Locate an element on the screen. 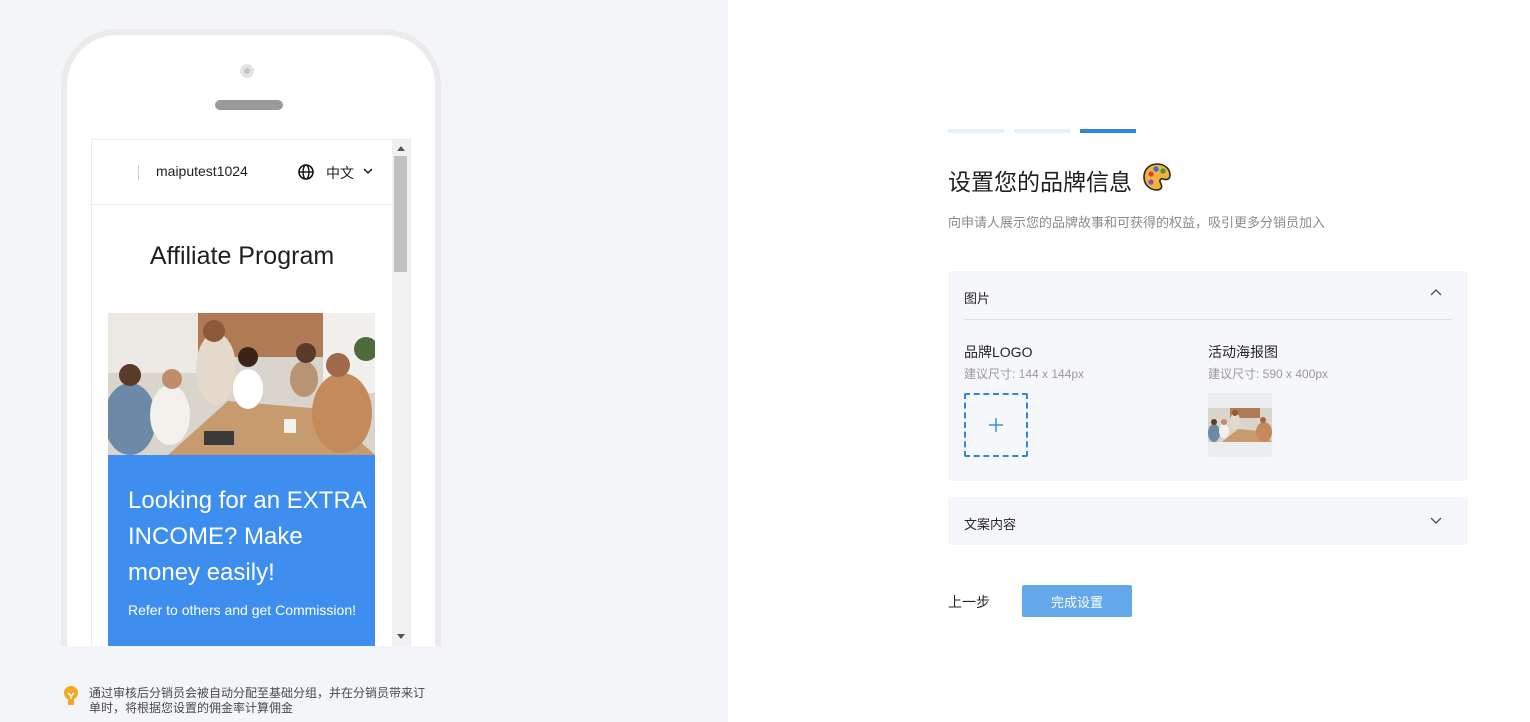  poster-hint: 建议尺寸: 590 x 400px is located at coordinates (1268, 374).